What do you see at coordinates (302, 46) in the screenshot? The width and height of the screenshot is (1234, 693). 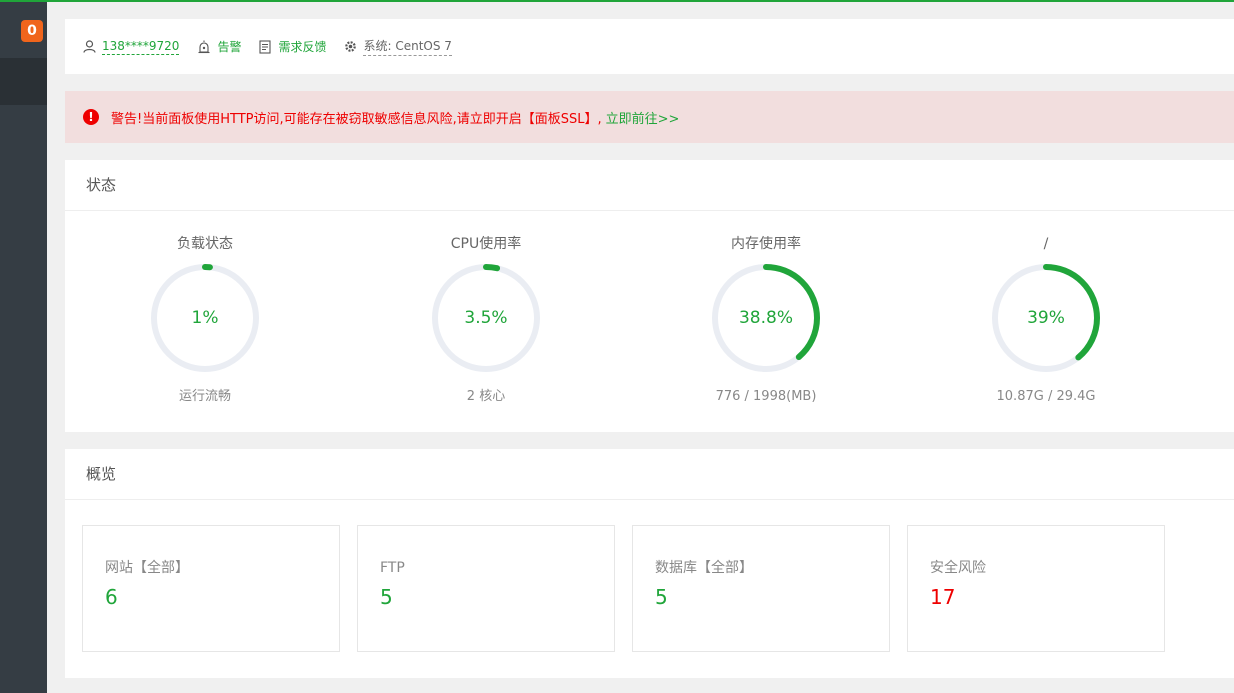 I see `feedback-link: 需求反馈` at bounding box center [302, 46].